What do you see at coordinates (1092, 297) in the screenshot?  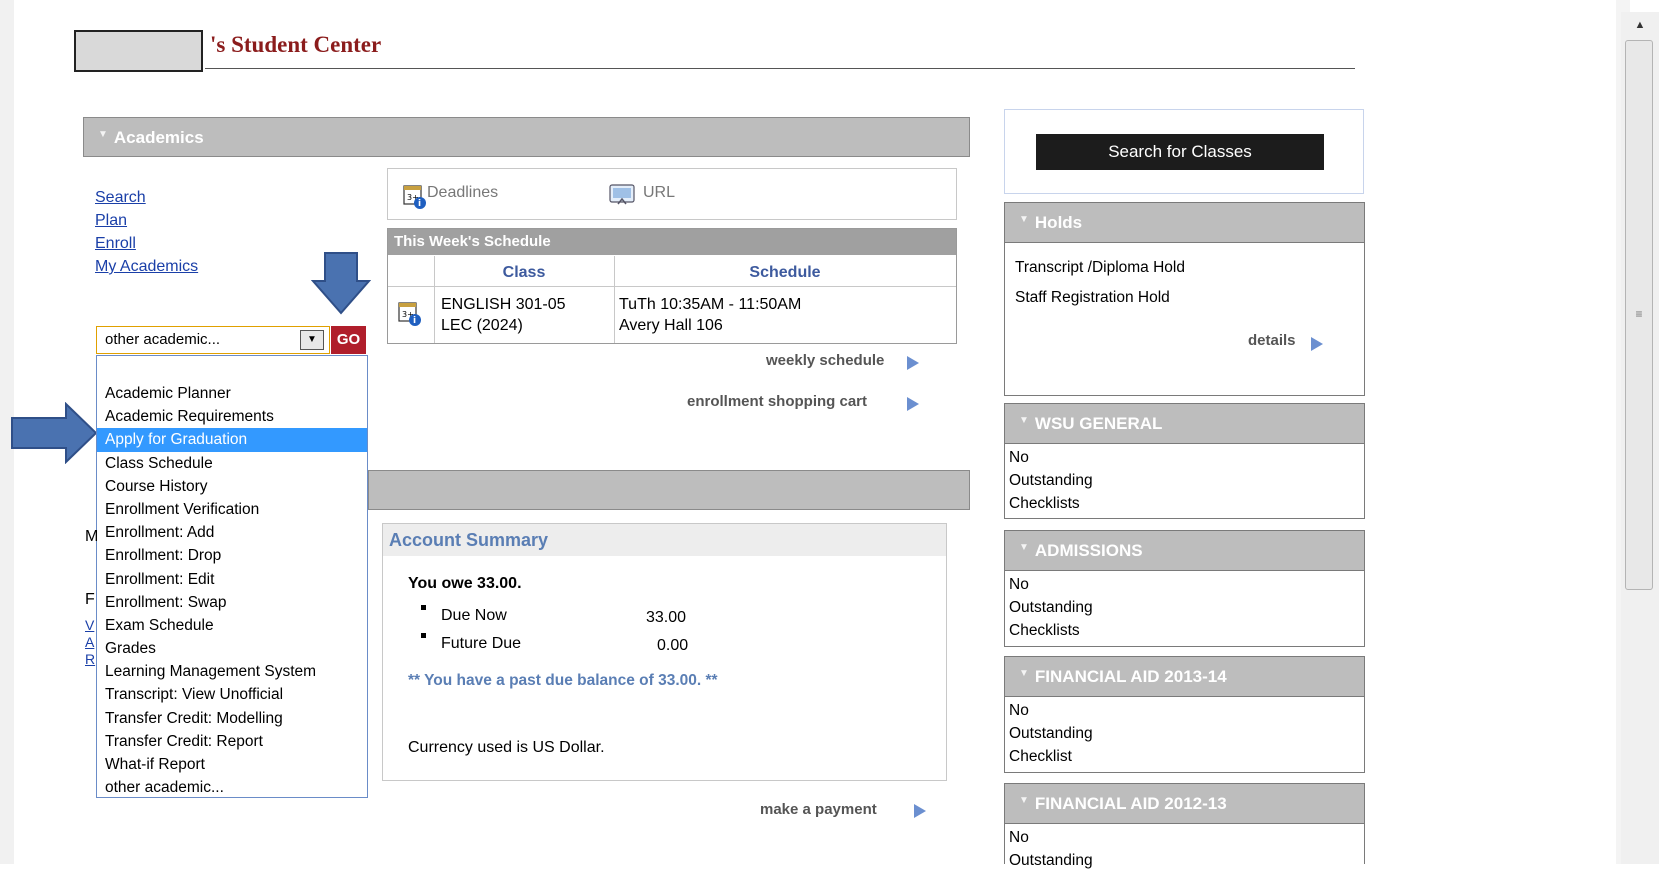 I see `hold-item: Staff Registration Hold` at bounding box center [1092, 297].